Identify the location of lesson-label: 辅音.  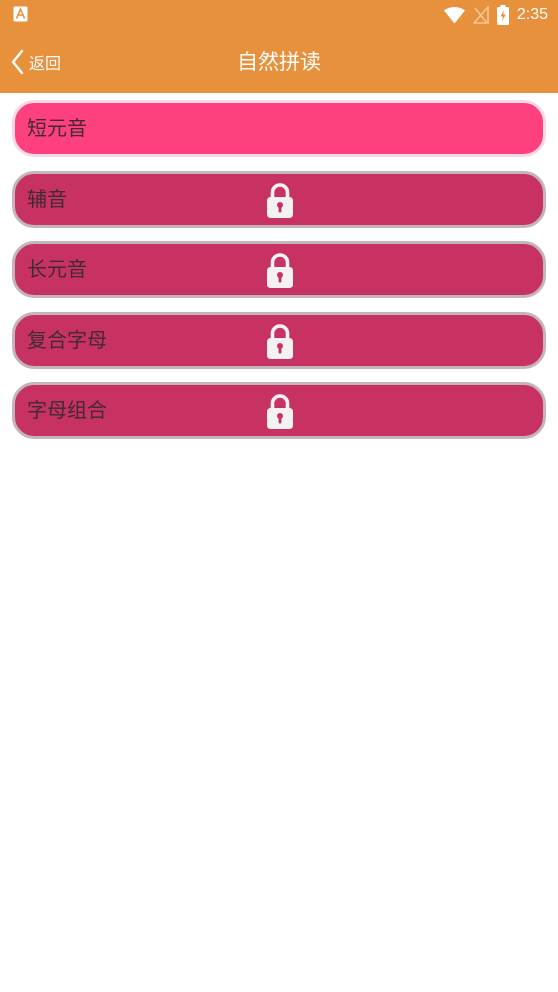
(47, 198).